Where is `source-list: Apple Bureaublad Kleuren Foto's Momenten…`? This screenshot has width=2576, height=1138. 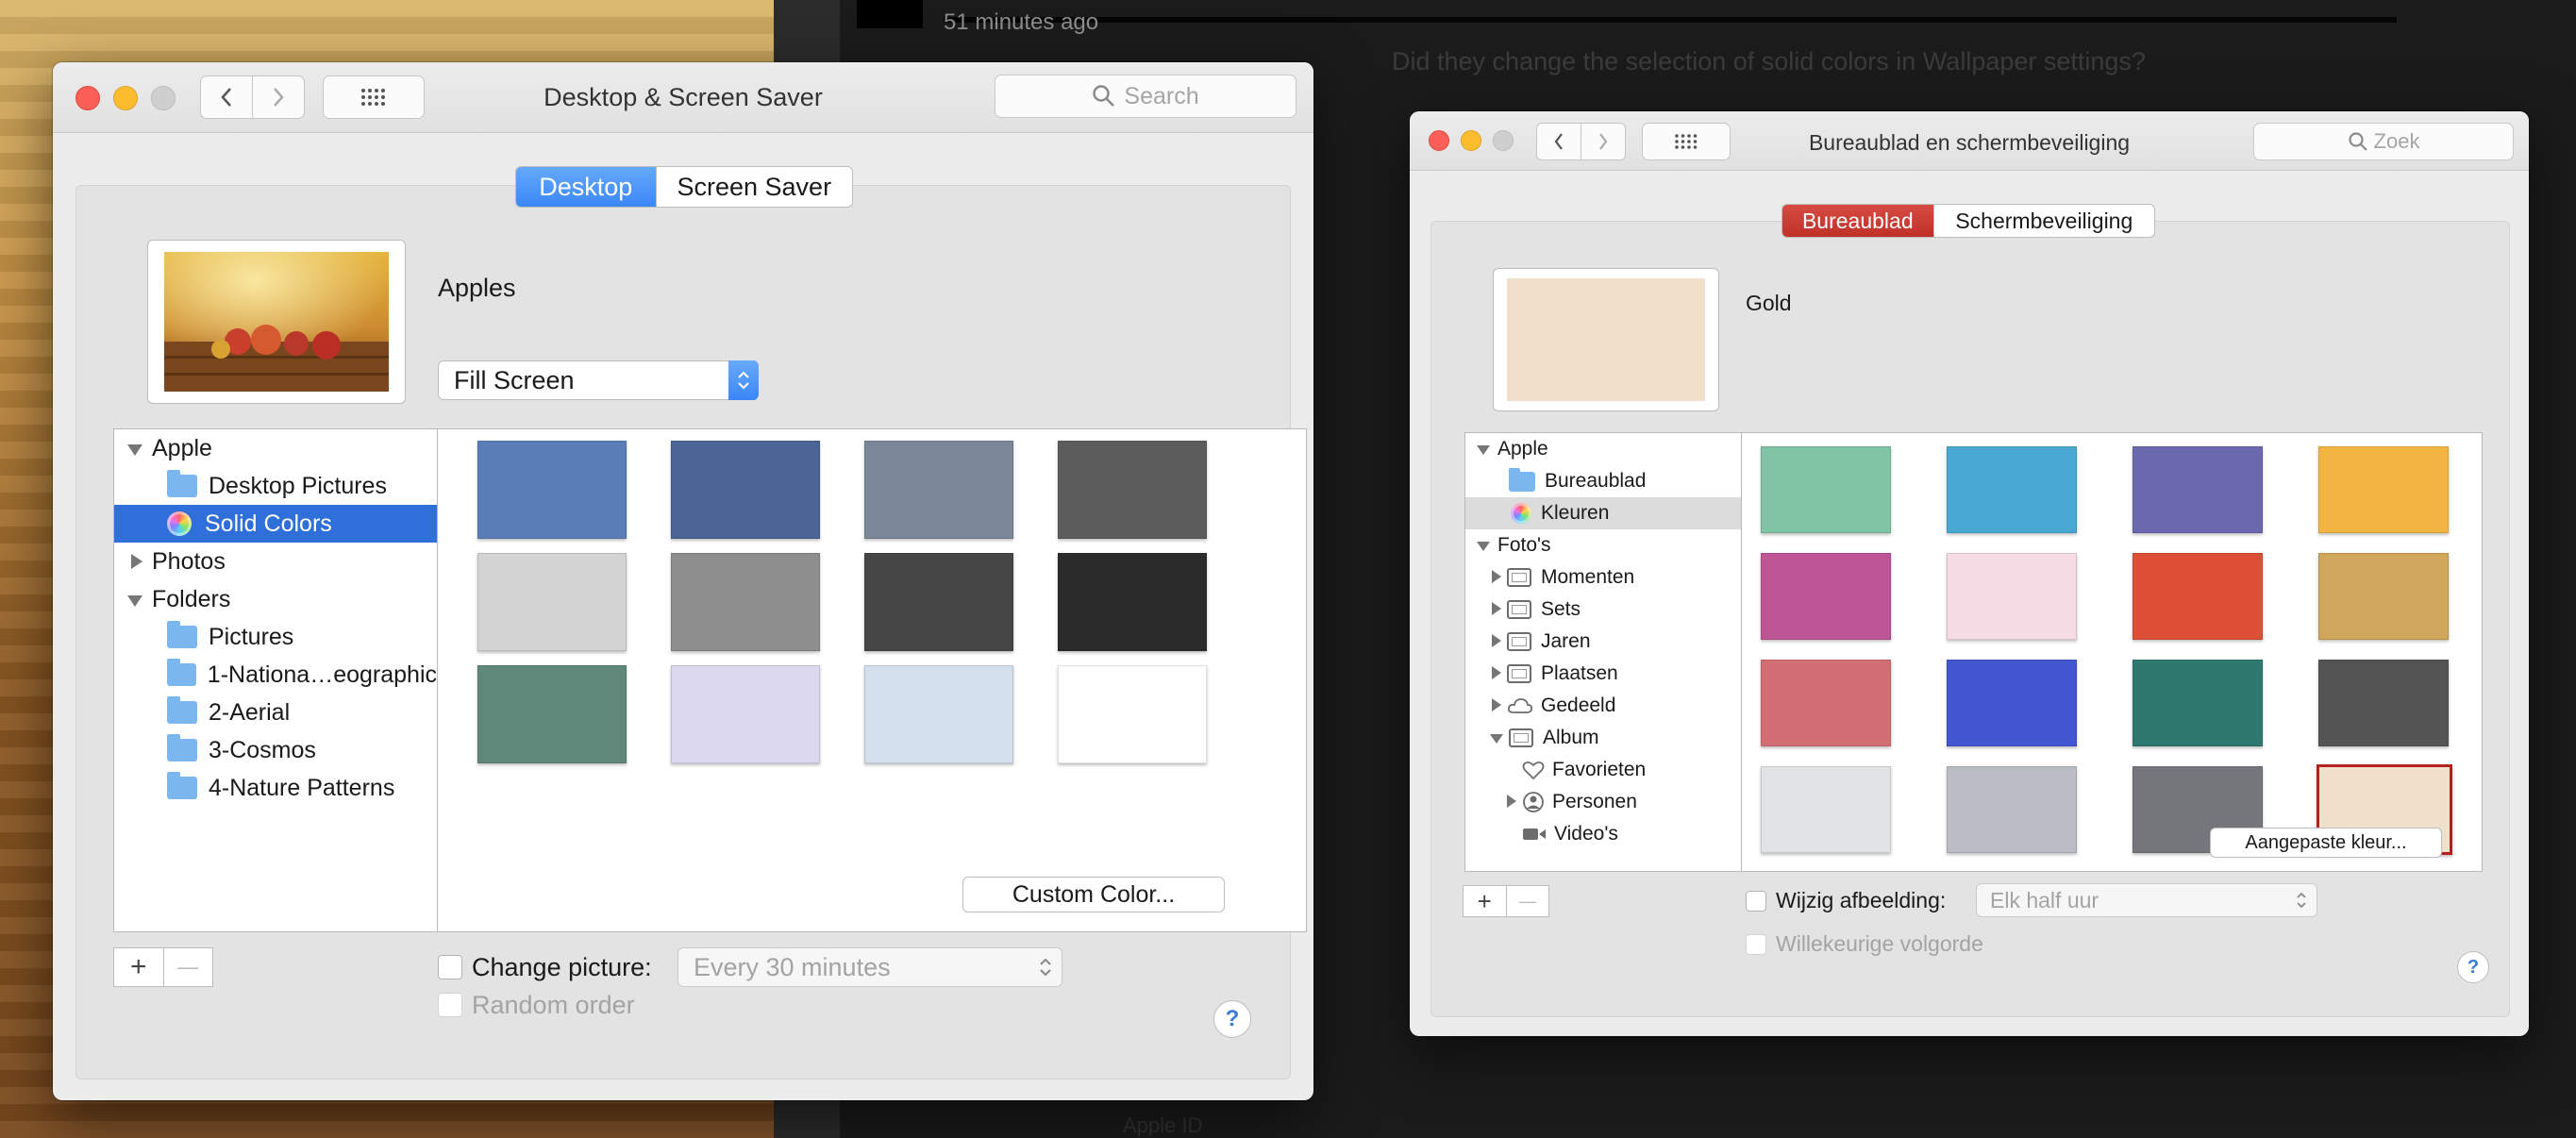
source-list: Apple Bureaublad Kleuren Foto's Momenten… is located at coordinates (1603, 652).